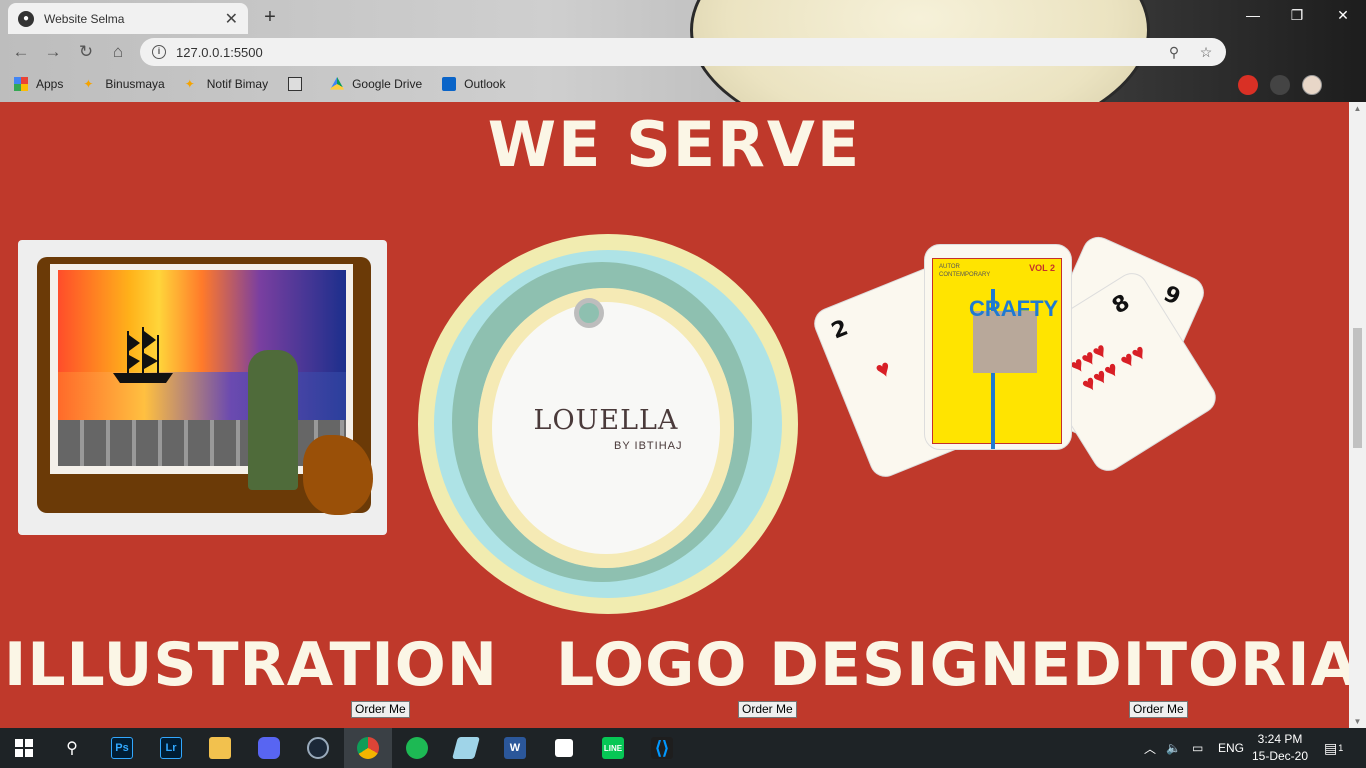 The height and width of the screenshot is (768, 1366). Describe the element at coordinates (997, 353) in the screenshot. I see `magazine-cover: AUTOR CONTEMPORARY VOL 2 CRAFTY` at that location.